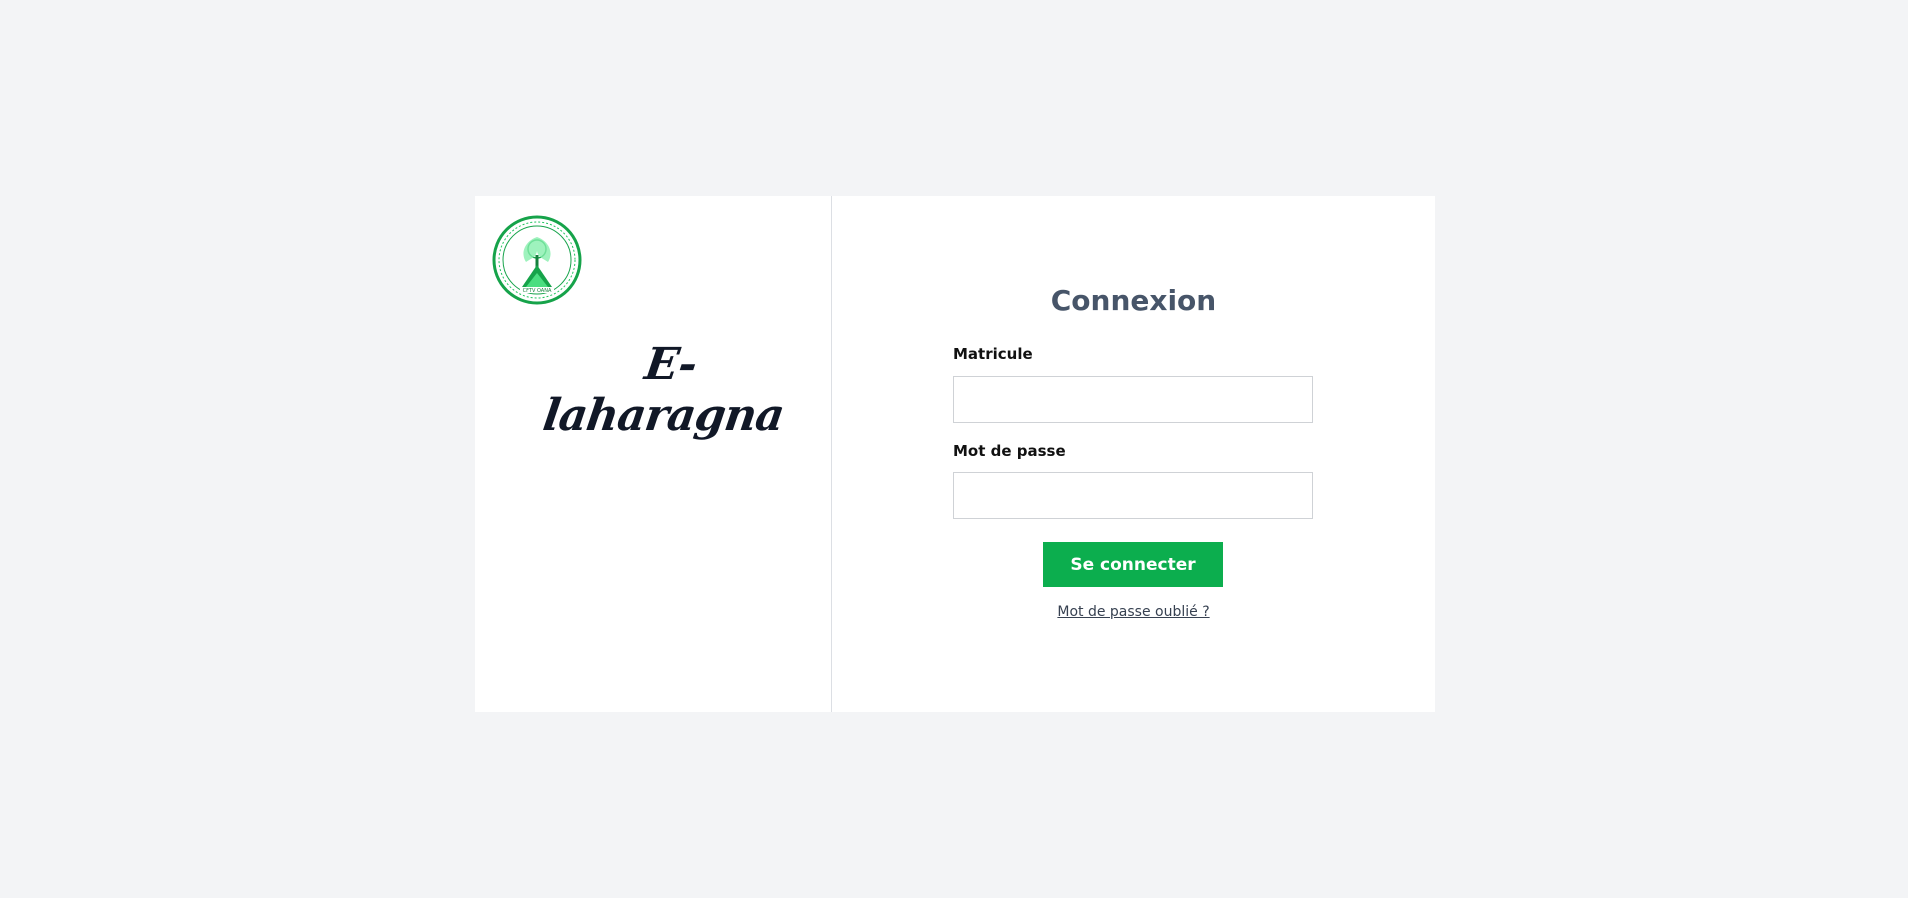 This screenshot has height=898, width=1908. I want to click on branding-panel: CFTV OANA E-laharagna, so click(653, 454).